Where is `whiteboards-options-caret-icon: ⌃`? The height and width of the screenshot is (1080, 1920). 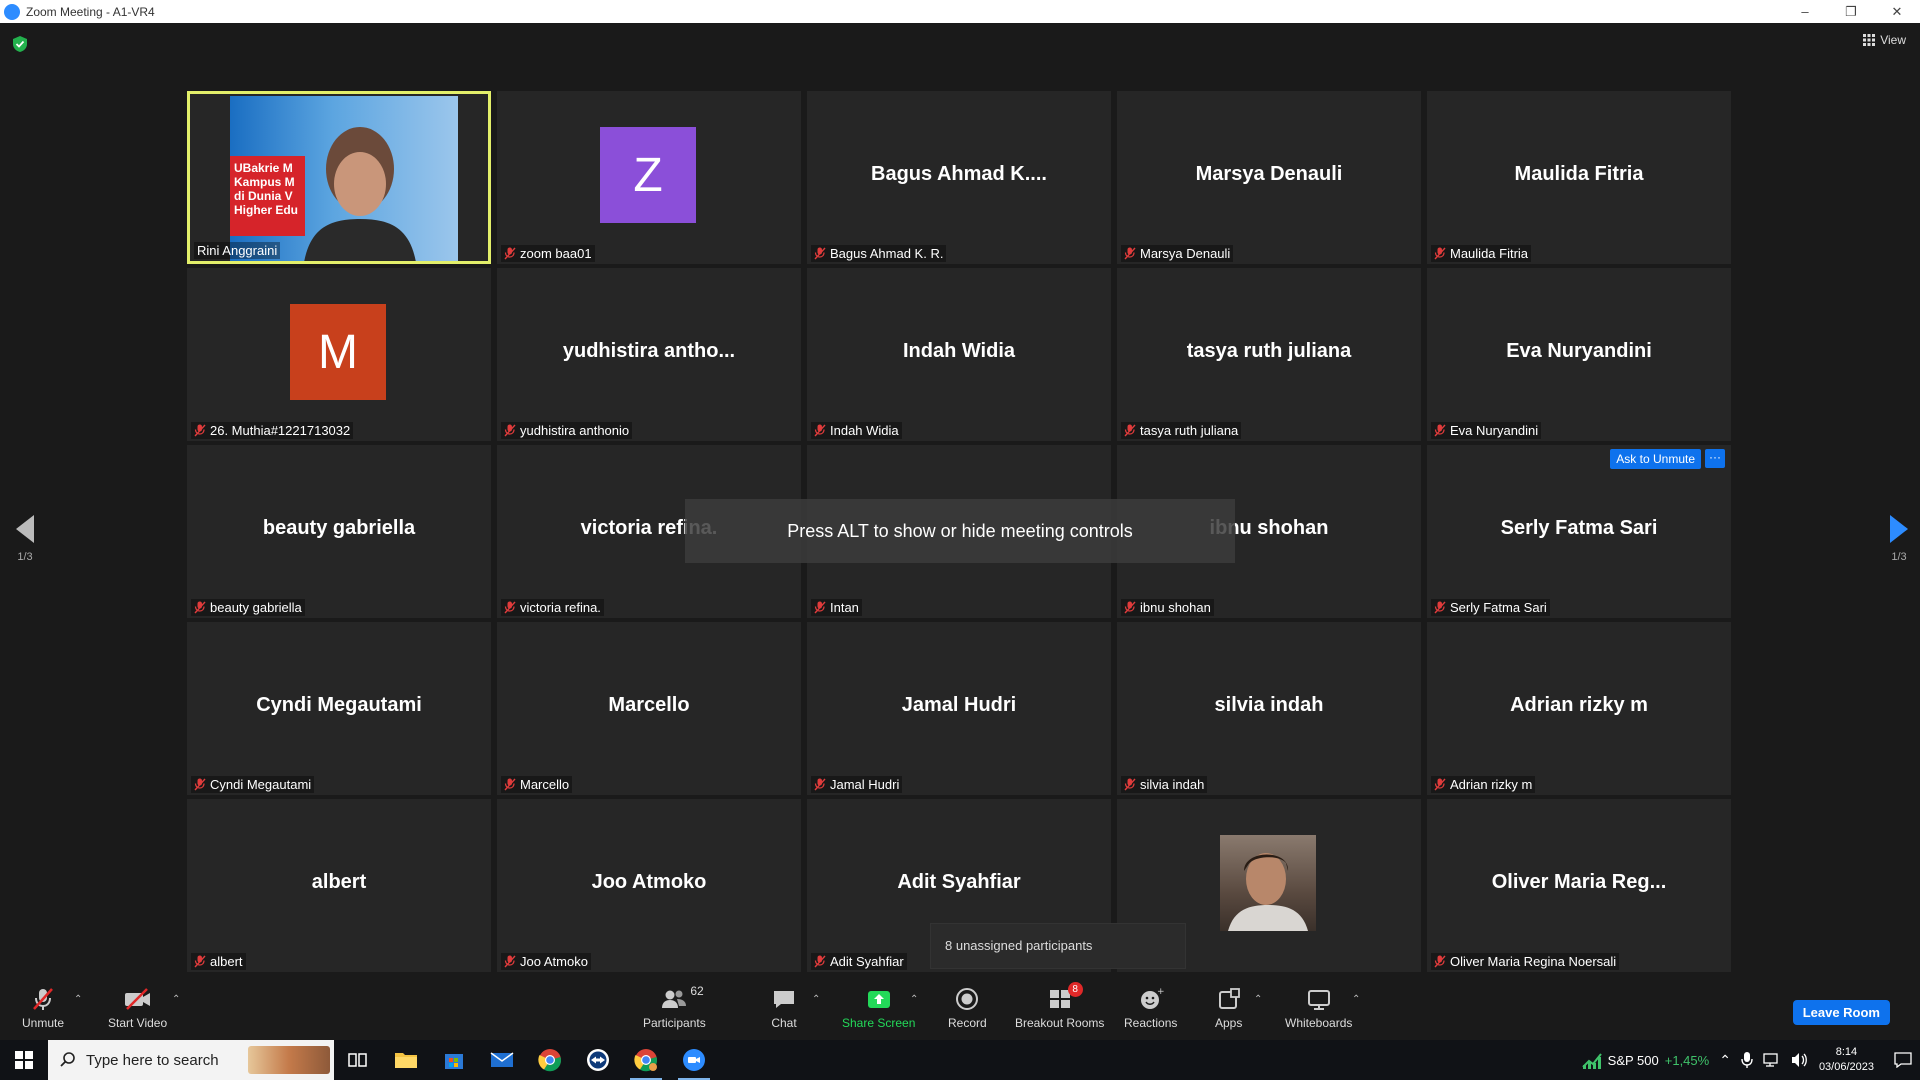 whiteboards-options-caret-icon: ⌃ is located at coordinates (1356, 999).